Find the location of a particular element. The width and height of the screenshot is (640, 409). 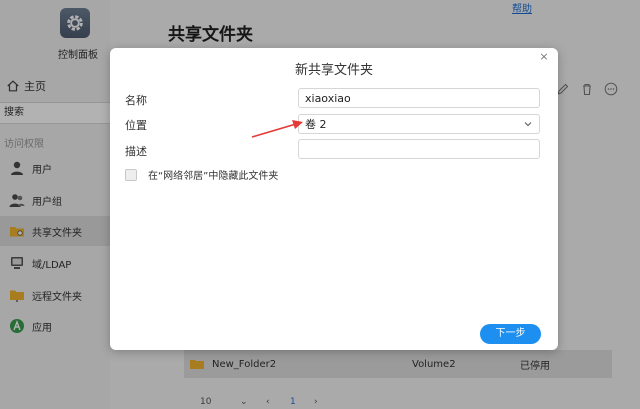

name-field is located at coordinates (419, 98).